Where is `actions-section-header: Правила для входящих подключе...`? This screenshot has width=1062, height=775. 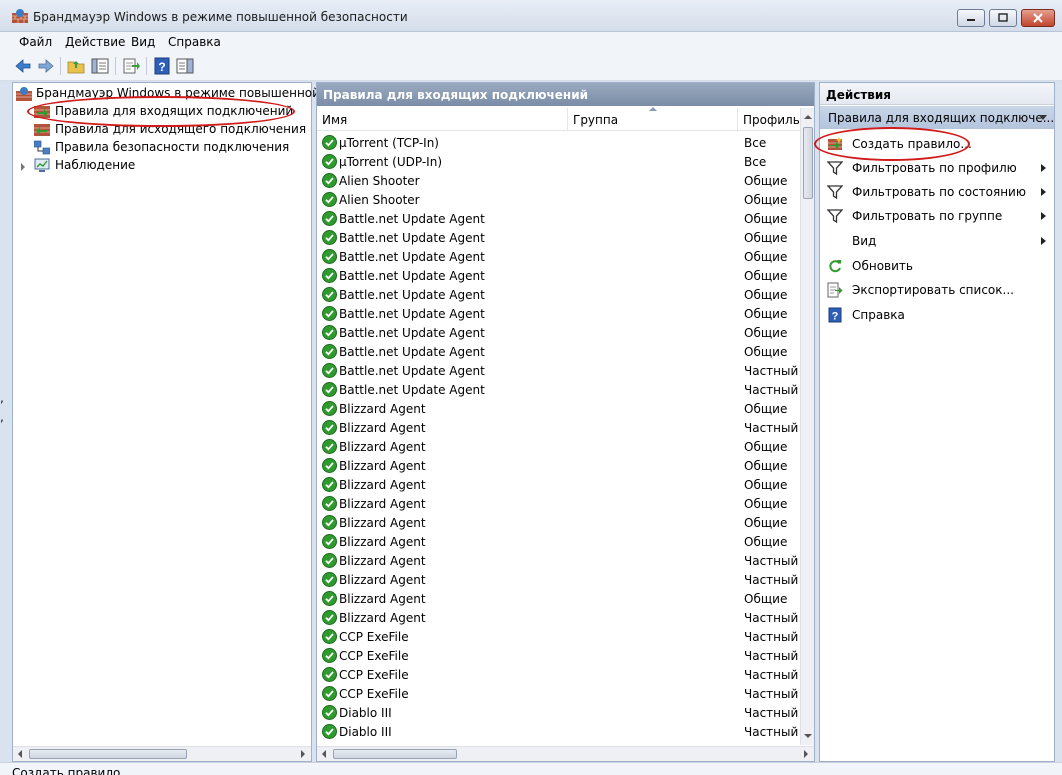
actions-section-header: Правила для входящих подключе... is located at coordinates (937, 117).